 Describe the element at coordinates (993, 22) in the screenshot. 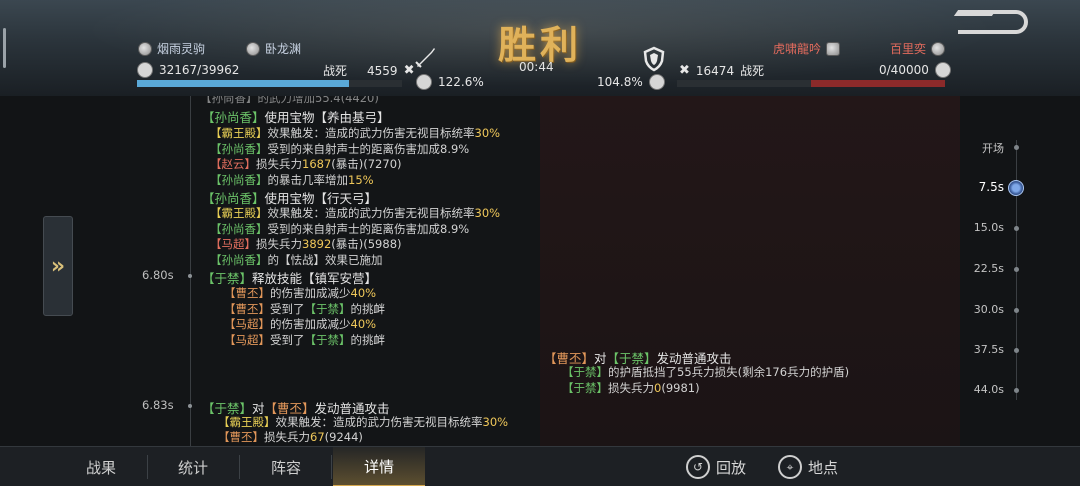

I see `back-button` at that location.